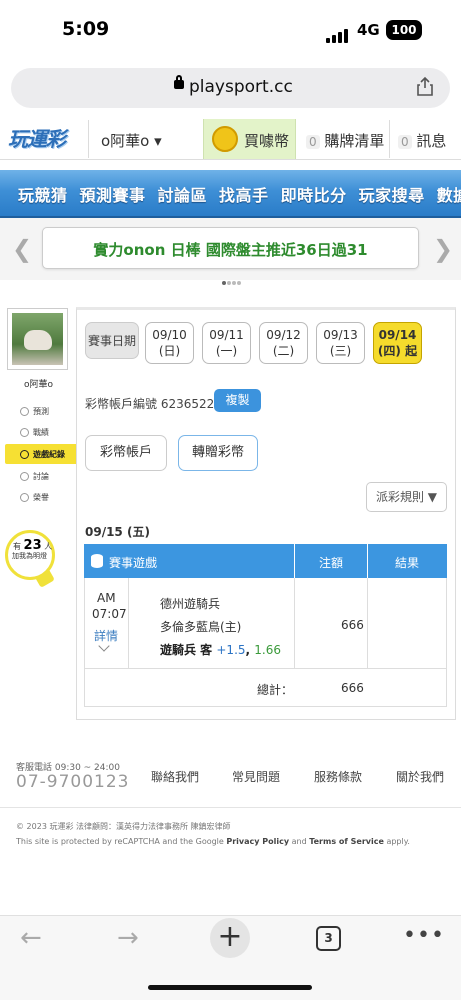 This screenshot has width=461, height=1000. What do you see at coordinates (38, 340) in the screenshot?
I see `avatar-photo` at bounding box center [38, 340].